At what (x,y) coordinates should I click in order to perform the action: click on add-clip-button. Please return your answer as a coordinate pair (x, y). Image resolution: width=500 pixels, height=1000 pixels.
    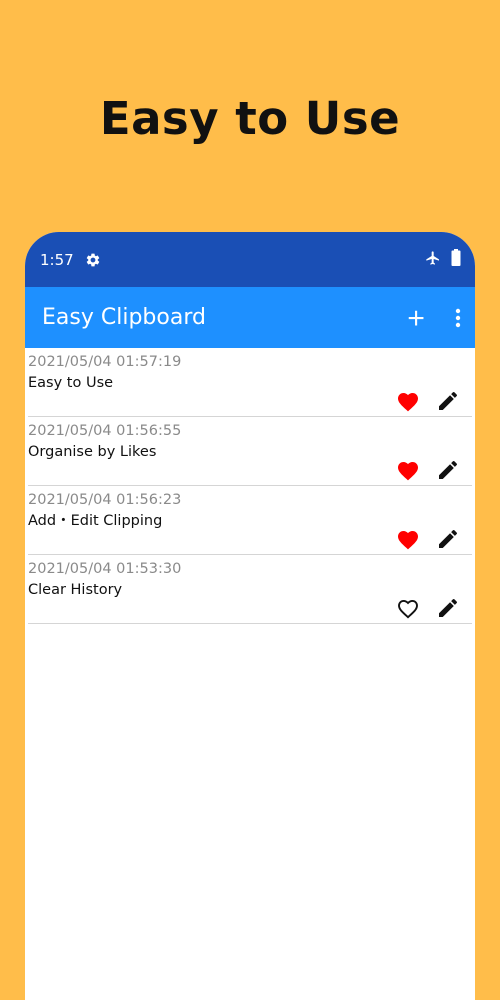
    Looking at the image, I should click on (416, 318).